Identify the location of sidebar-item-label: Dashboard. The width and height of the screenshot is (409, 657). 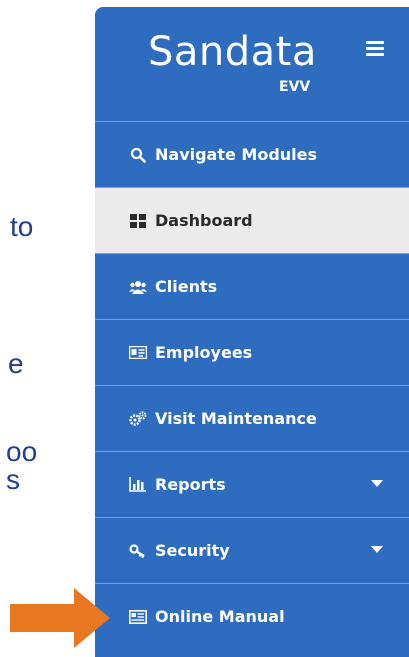
(204, 220).